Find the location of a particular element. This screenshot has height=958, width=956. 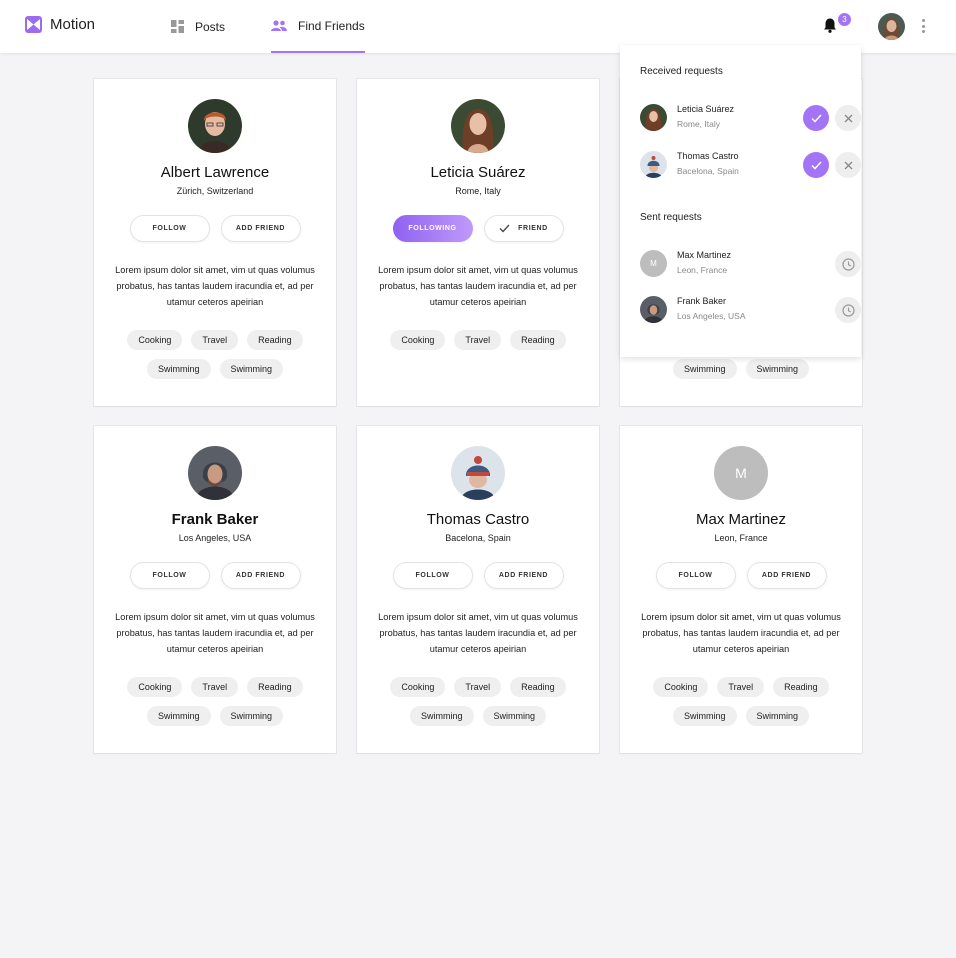

received-request-item: Leticia Suárez Rome, Italy is located at coordinates (750, 118).